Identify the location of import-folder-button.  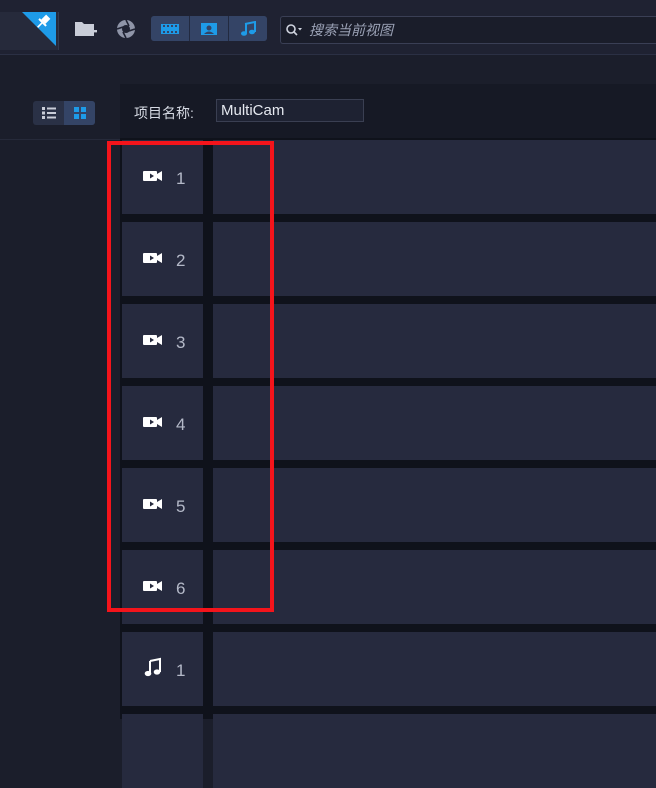
(86, 29).